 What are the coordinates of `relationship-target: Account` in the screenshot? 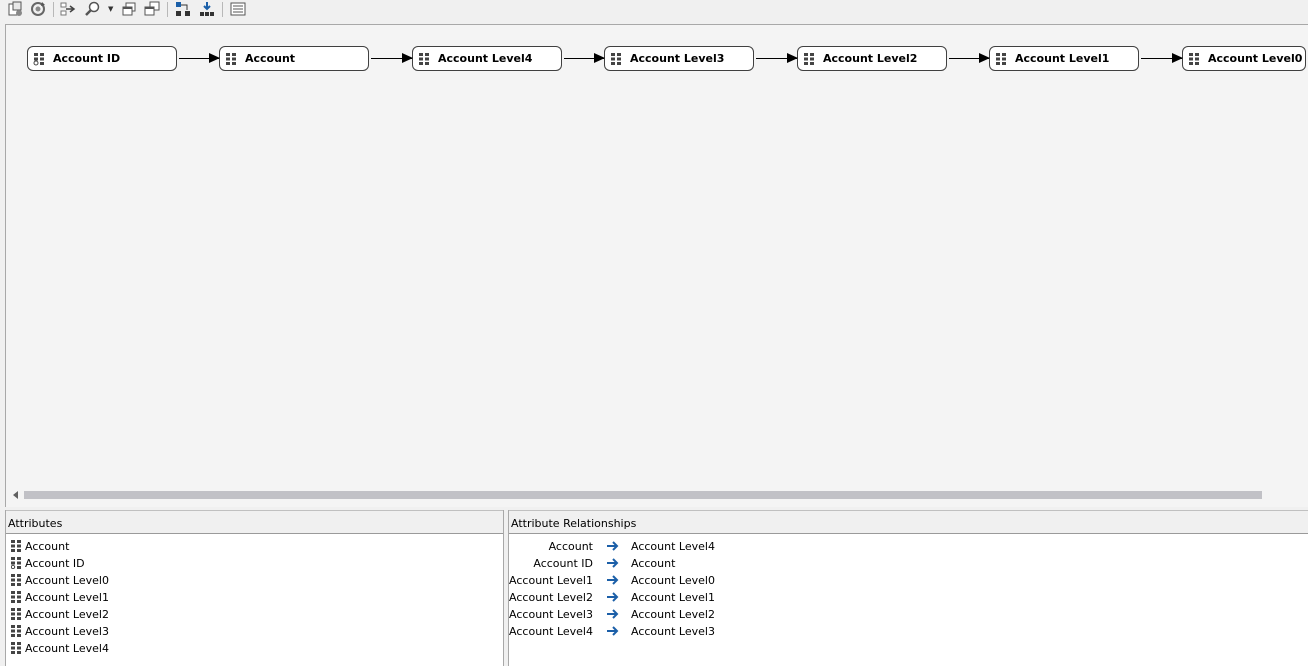 It's located at (653, 563).